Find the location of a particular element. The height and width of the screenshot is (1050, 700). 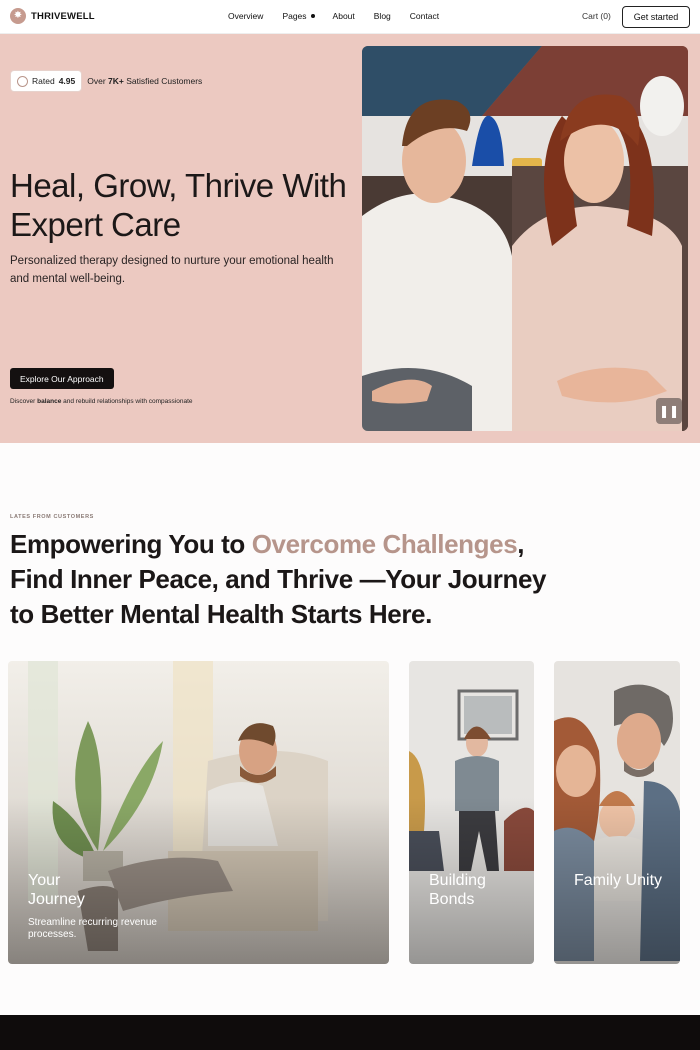

bonds-illustration is located at coordinates (471, 812).